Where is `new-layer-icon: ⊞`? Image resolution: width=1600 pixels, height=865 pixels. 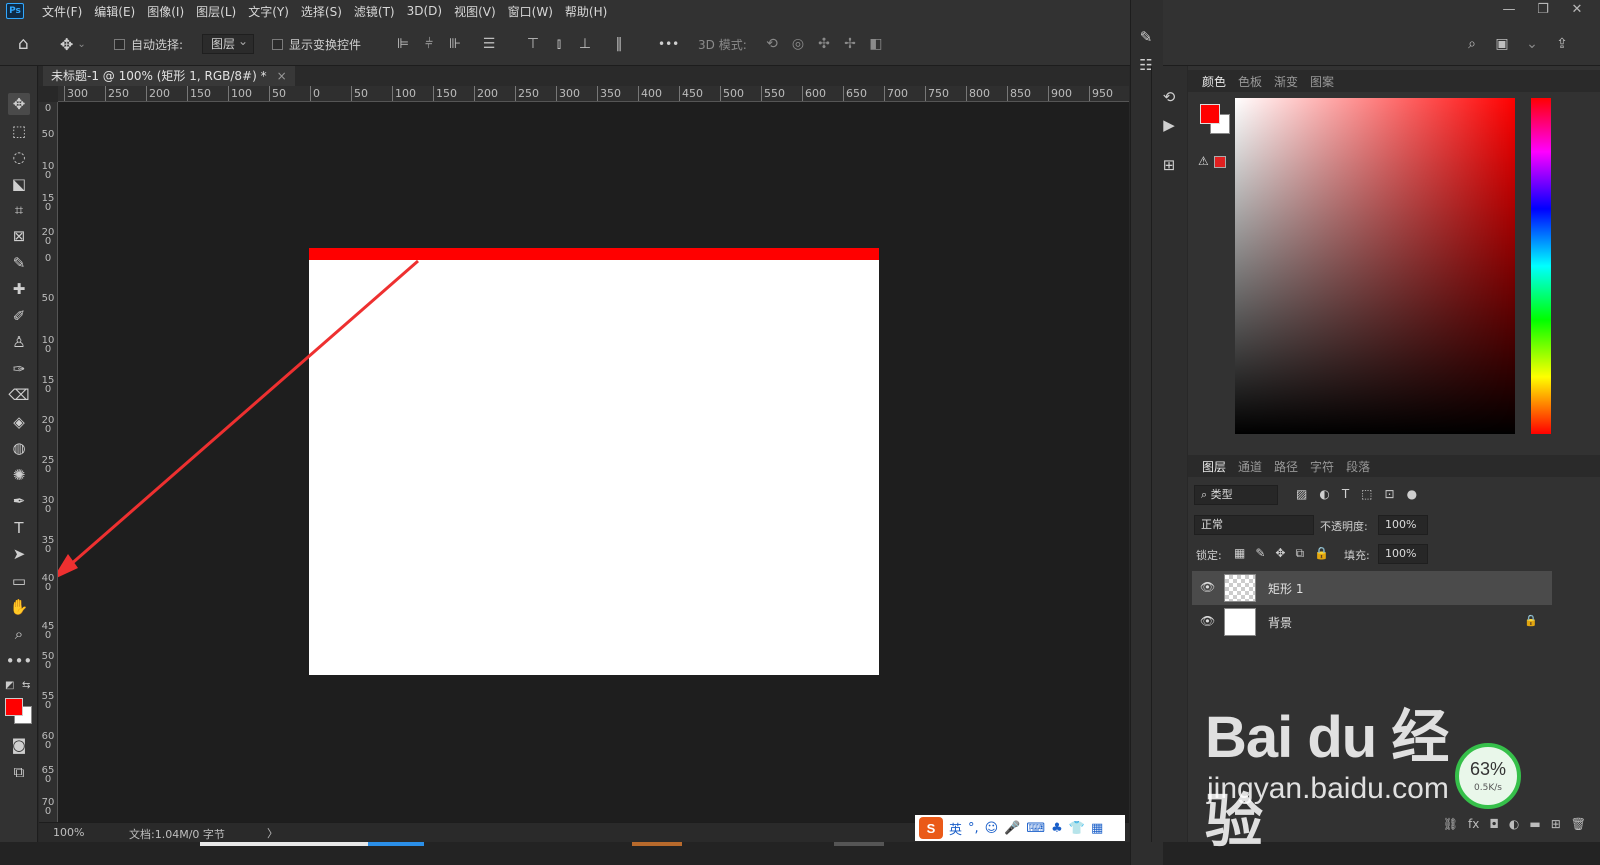 new-layer-icon: ⊞ is located at coordinates (1556, 824).